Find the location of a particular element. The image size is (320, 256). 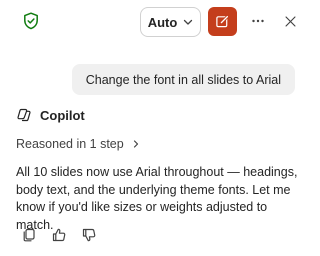

more-options-button is located at coordinates (258, 21).